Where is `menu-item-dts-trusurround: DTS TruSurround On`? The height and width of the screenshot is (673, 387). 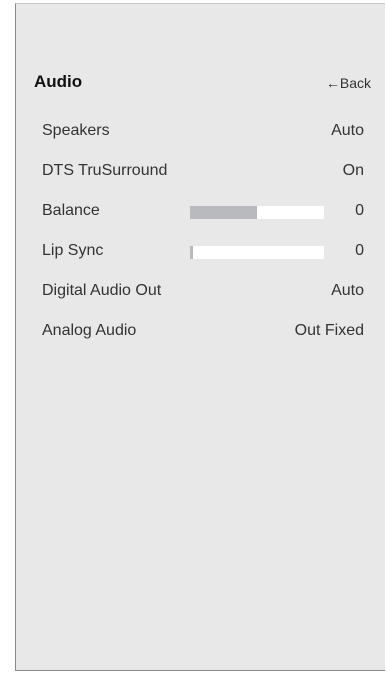 menu-item-dts-trusurround: DTS TruSurround On is located at coordinates (203, 173).